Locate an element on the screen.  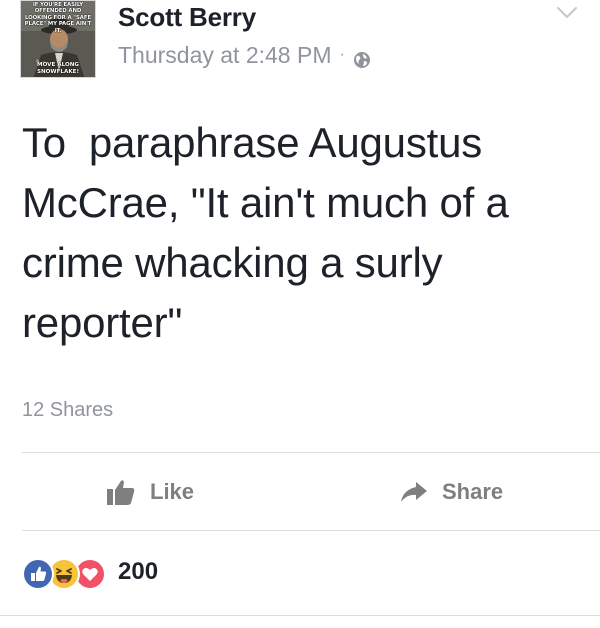
thumbs-up-icon is located at coordinates (121, 492).